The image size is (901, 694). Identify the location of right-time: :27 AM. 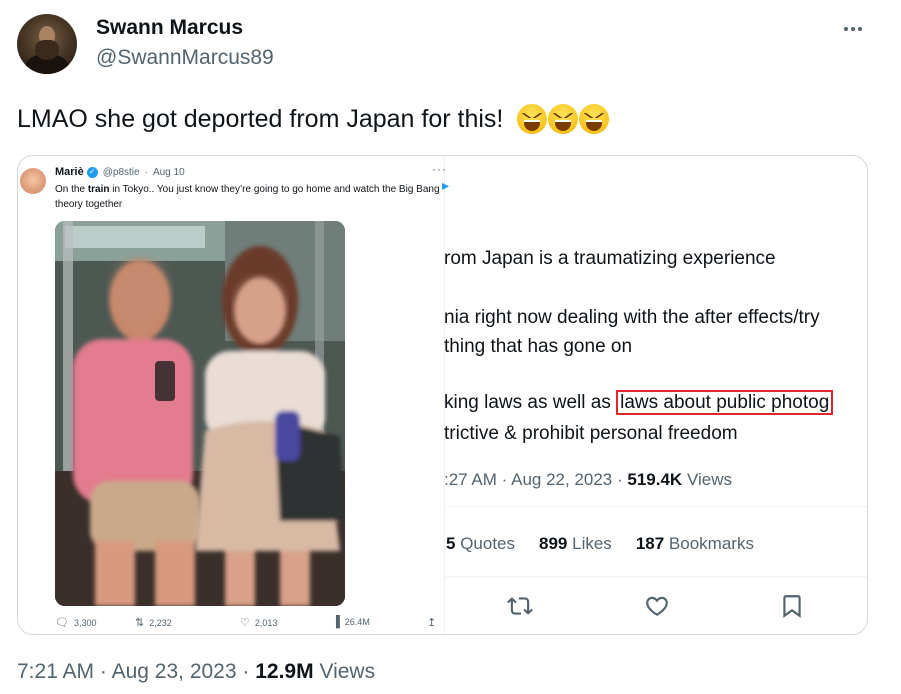
(470, 479).